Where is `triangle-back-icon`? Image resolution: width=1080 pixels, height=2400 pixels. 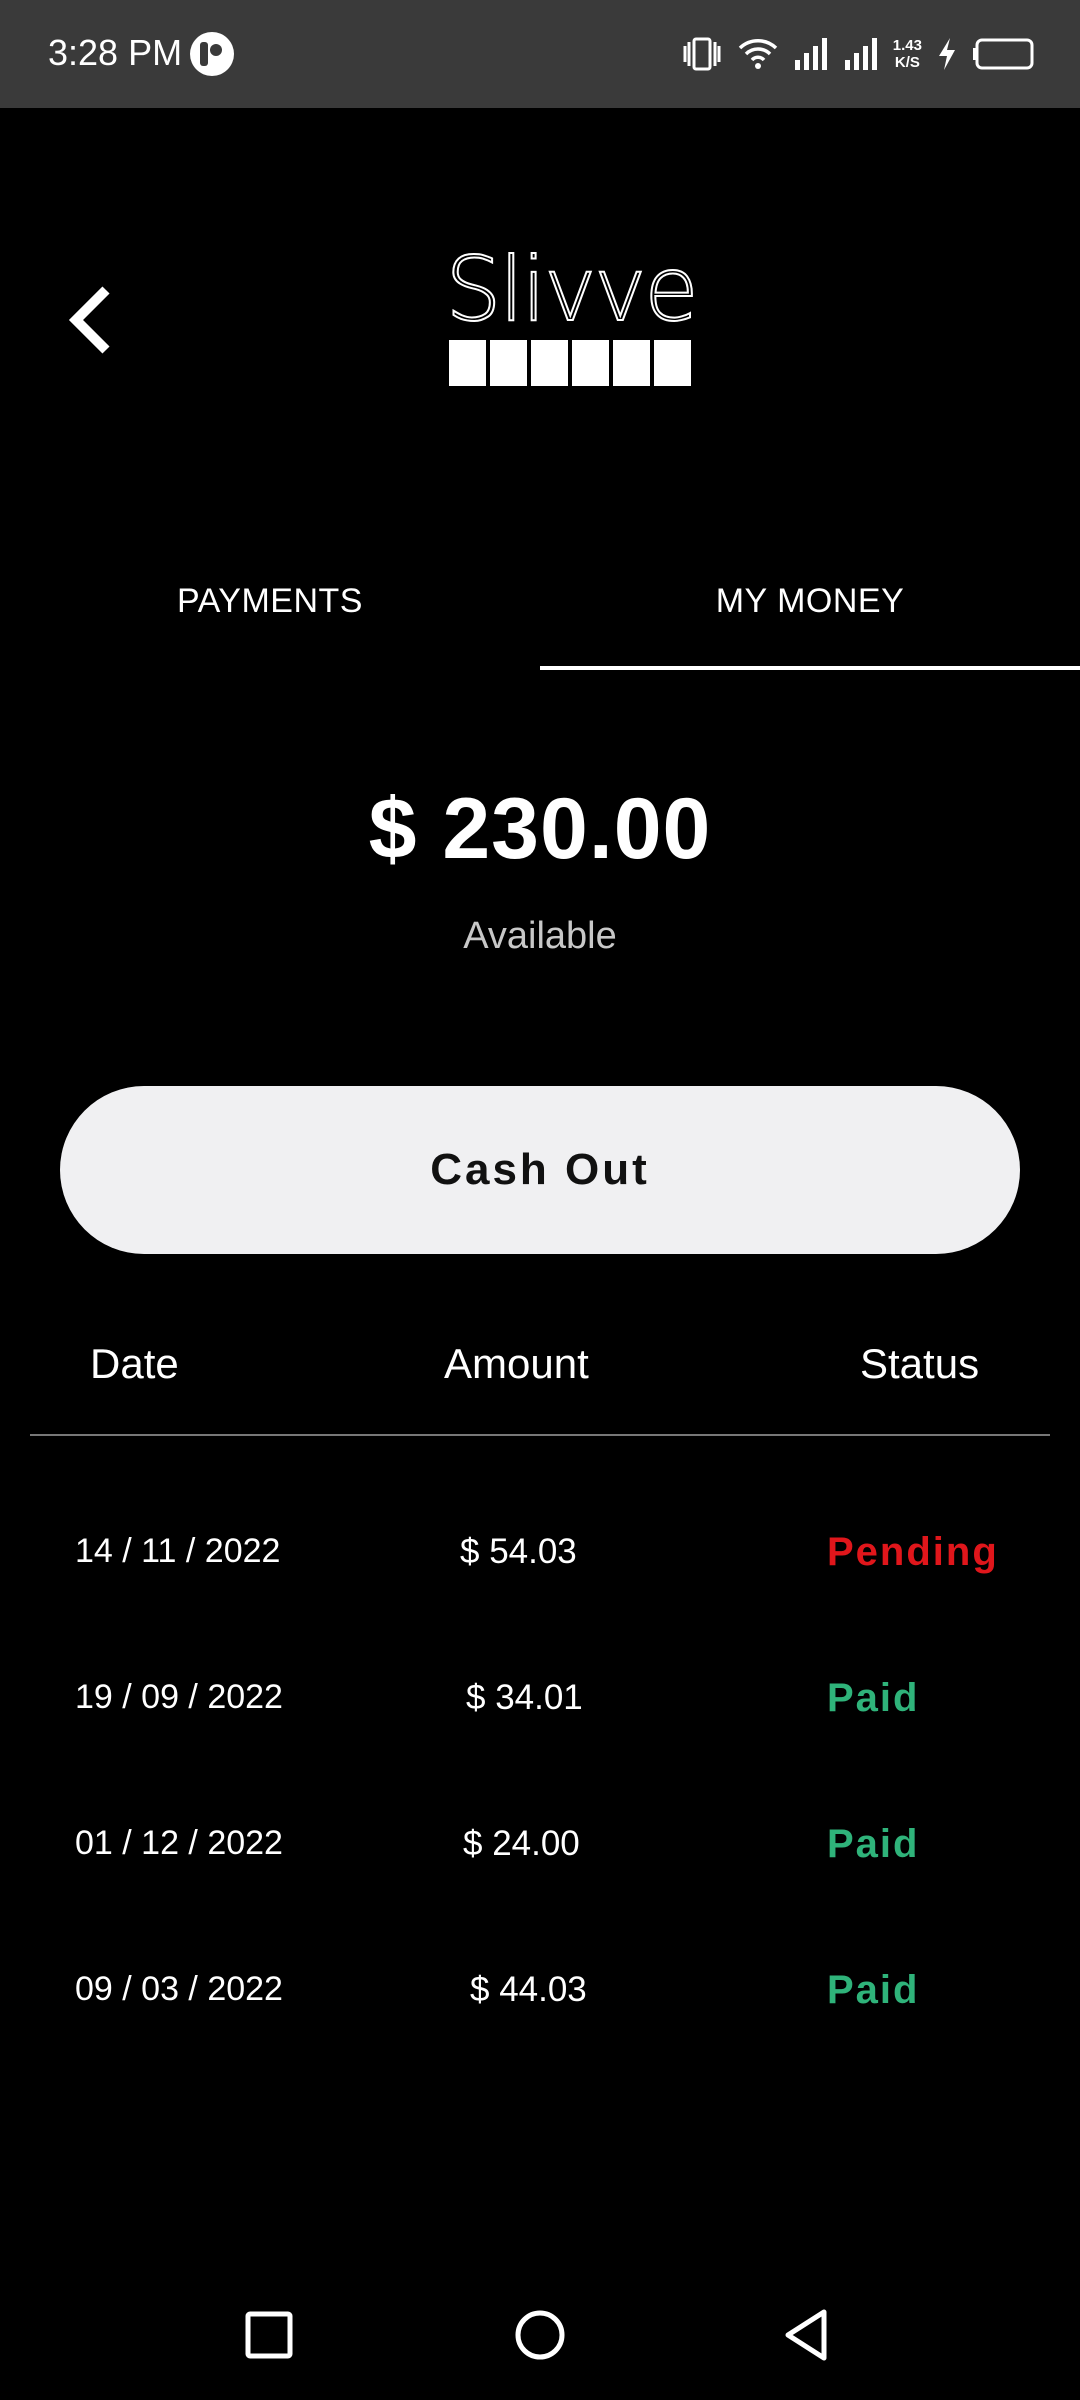
triangle-back-icon is located at coordinates (806, 2335).